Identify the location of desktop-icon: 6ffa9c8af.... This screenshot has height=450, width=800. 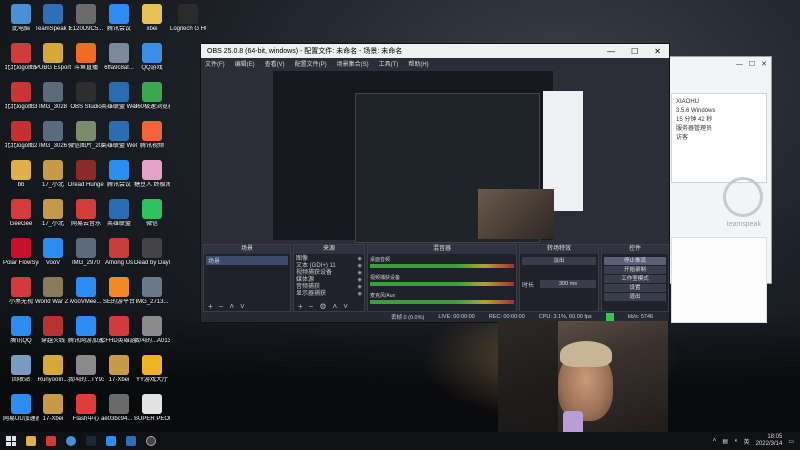
(119, 57).